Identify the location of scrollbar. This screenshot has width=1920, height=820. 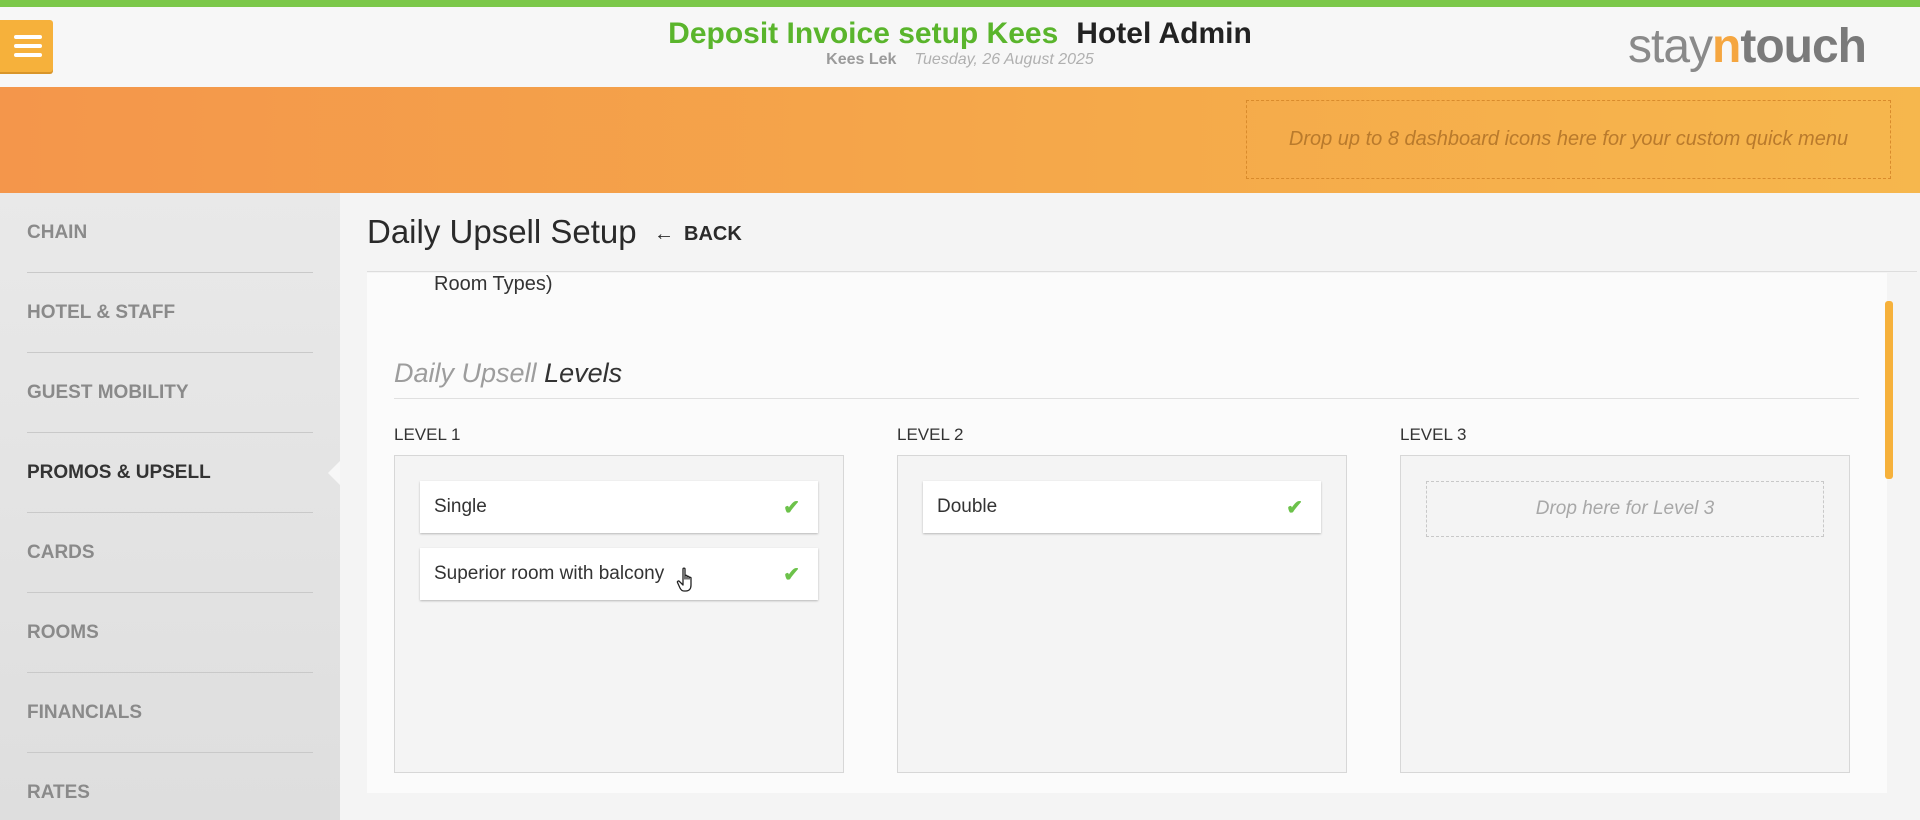
(1889, 390).